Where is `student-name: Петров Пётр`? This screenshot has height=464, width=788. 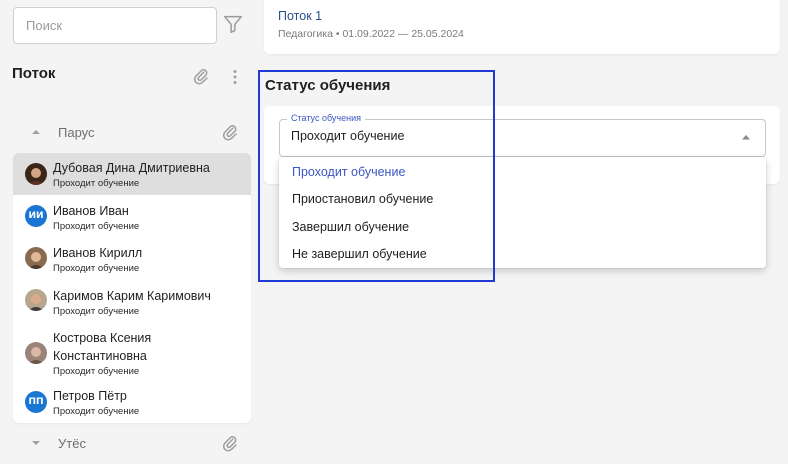
student-name: Петров Пётр is located at coordinates (90, 396).